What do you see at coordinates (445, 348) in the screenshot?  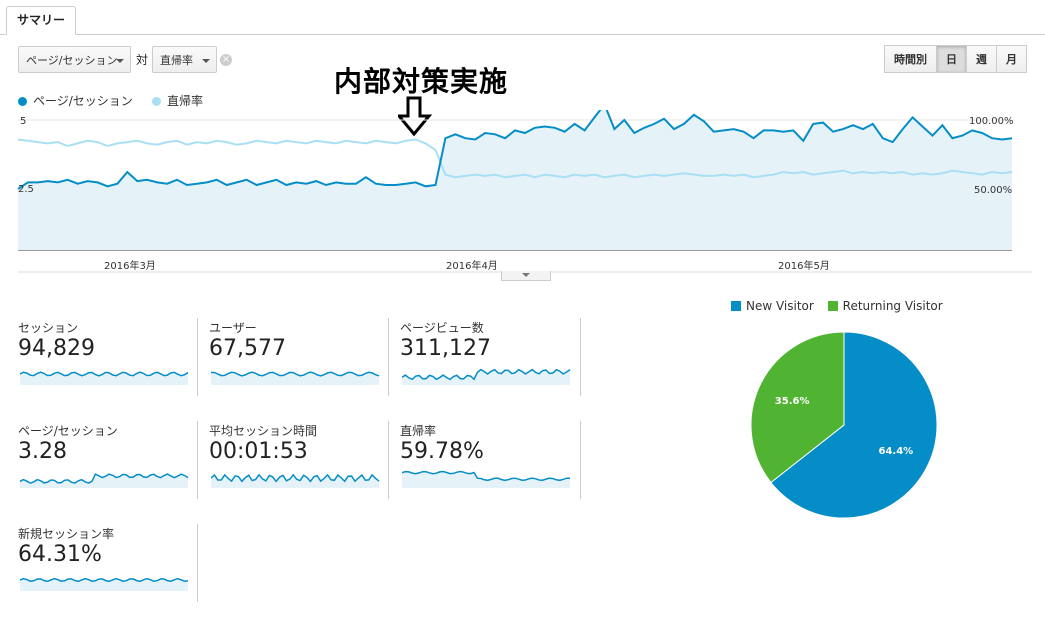 I see `metric-value: 311,127` at bounding box center [445, 348].